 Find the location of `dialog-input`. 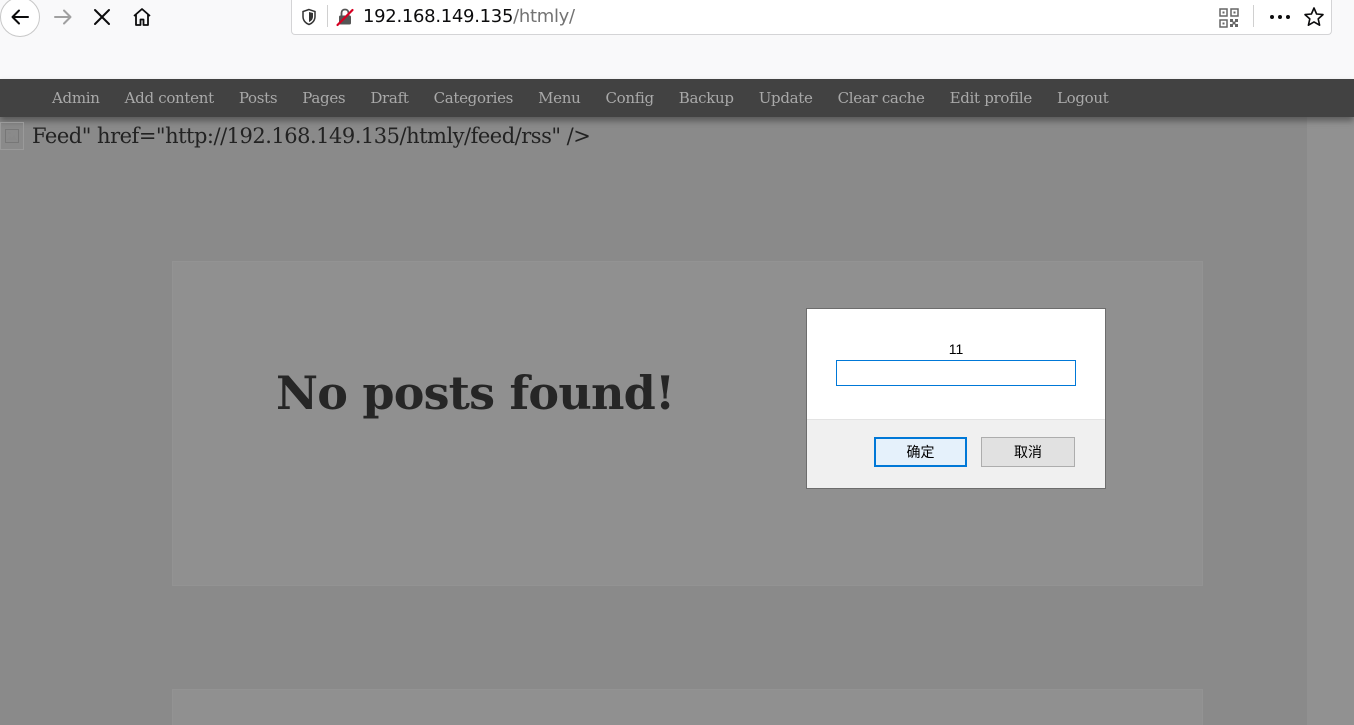

dialog-input is located at coordinates (956, 373).